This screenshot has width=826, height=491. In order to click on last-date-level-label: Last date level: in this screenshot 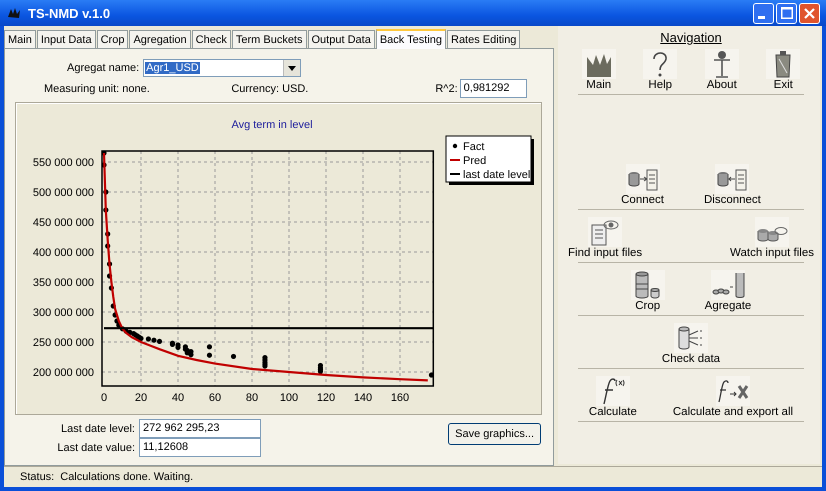, I will do `click(98, 428)`.